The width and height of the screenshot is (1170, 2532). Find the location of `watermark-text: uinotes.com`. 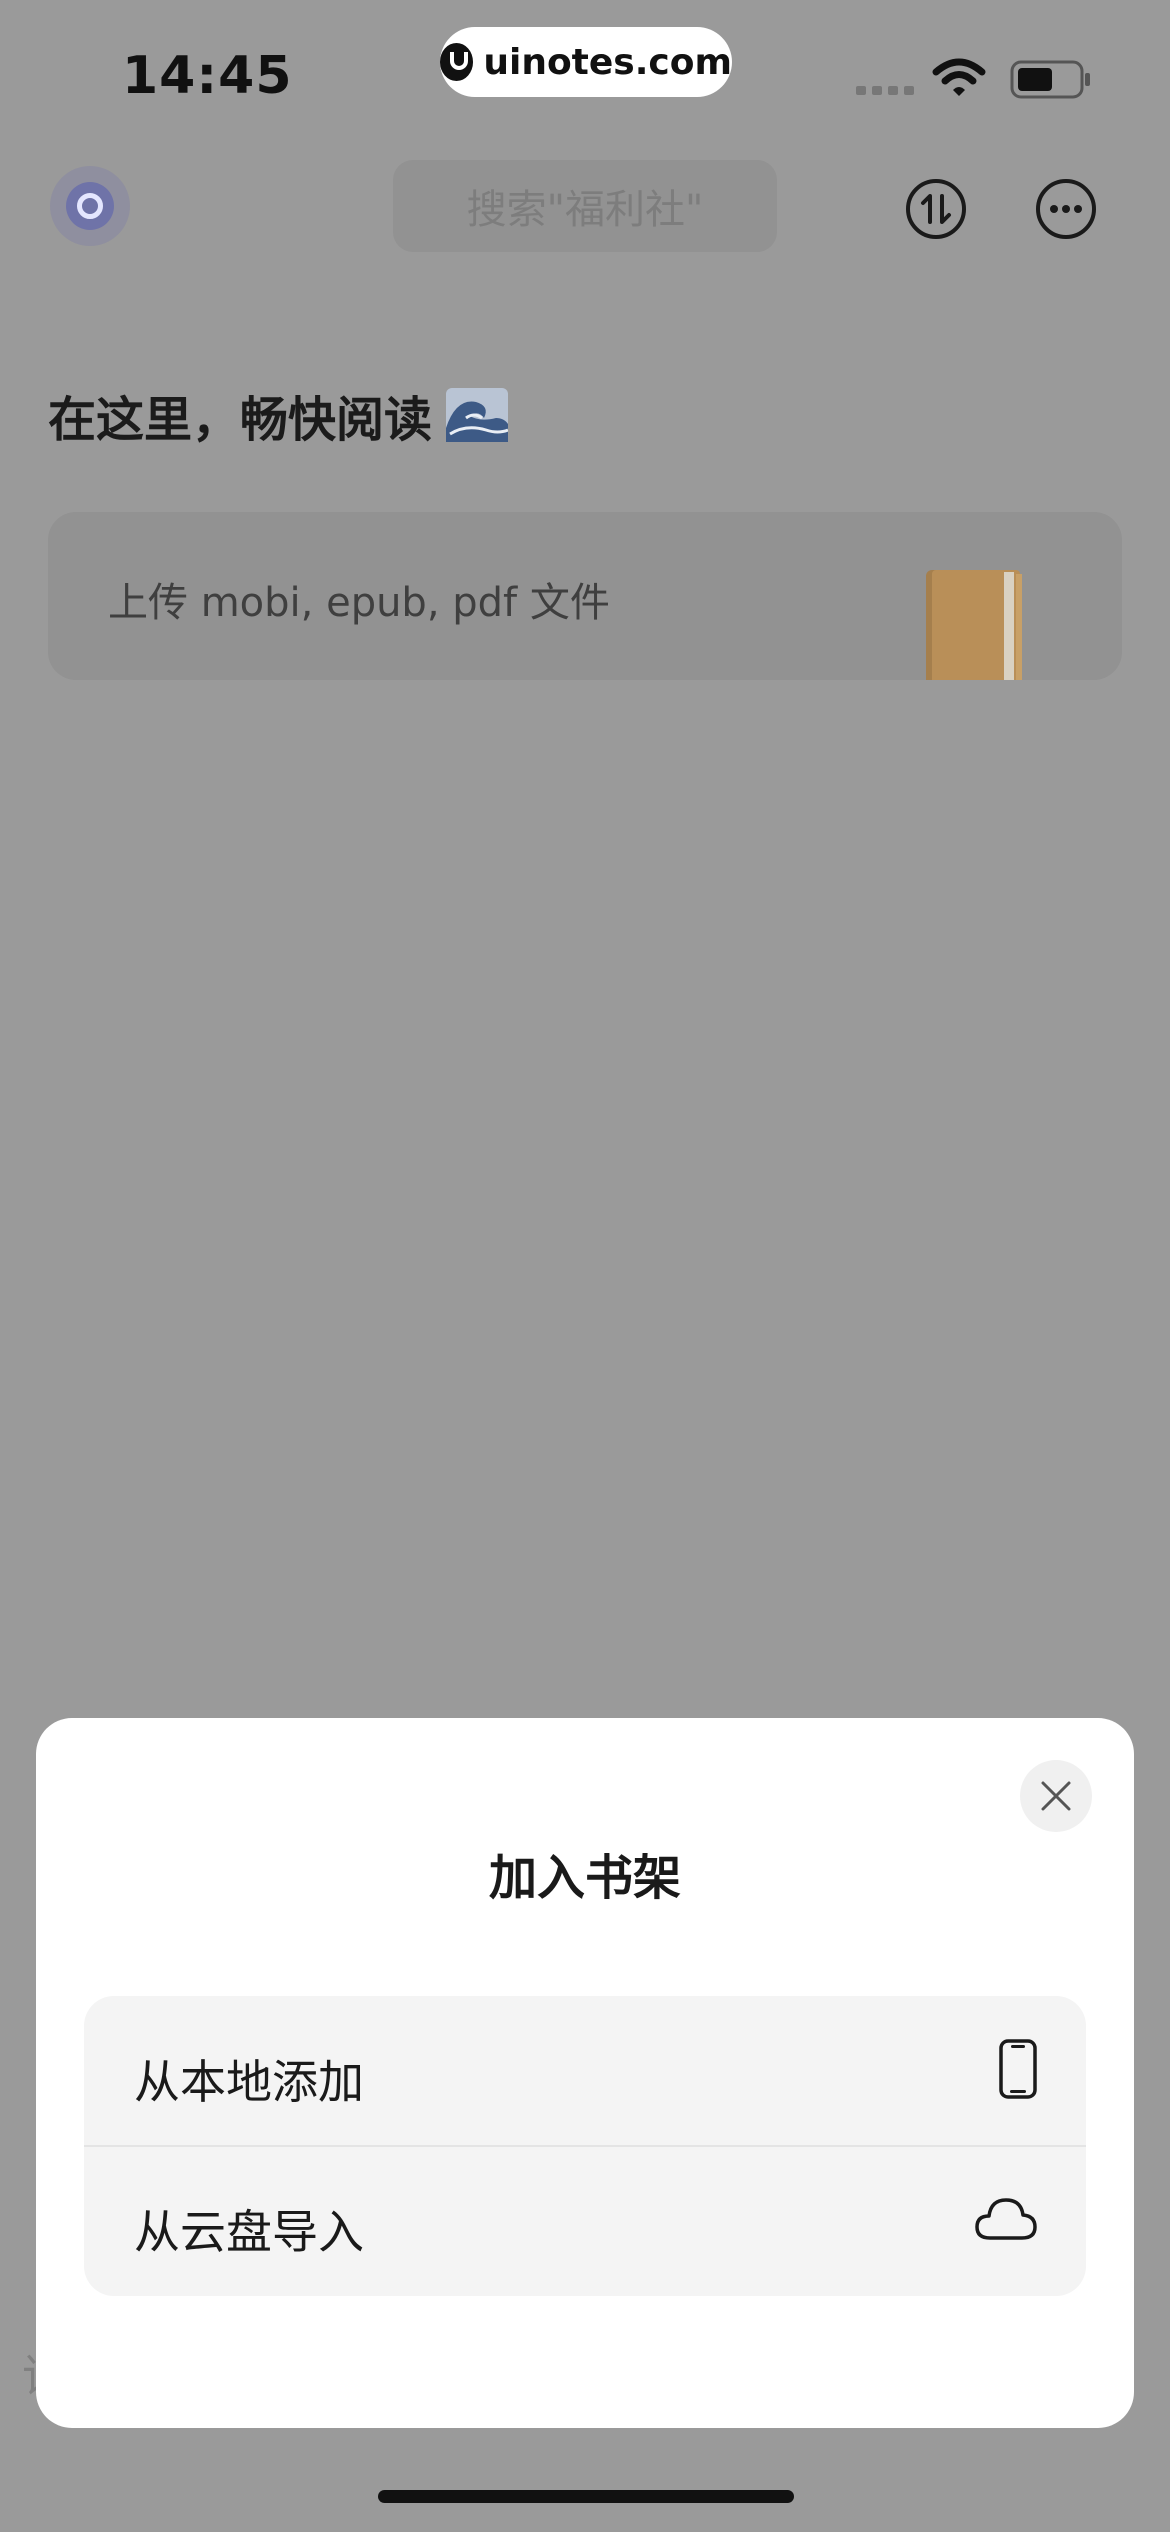

watermark-text: uinotes.com is located at coordinates (607, 62).